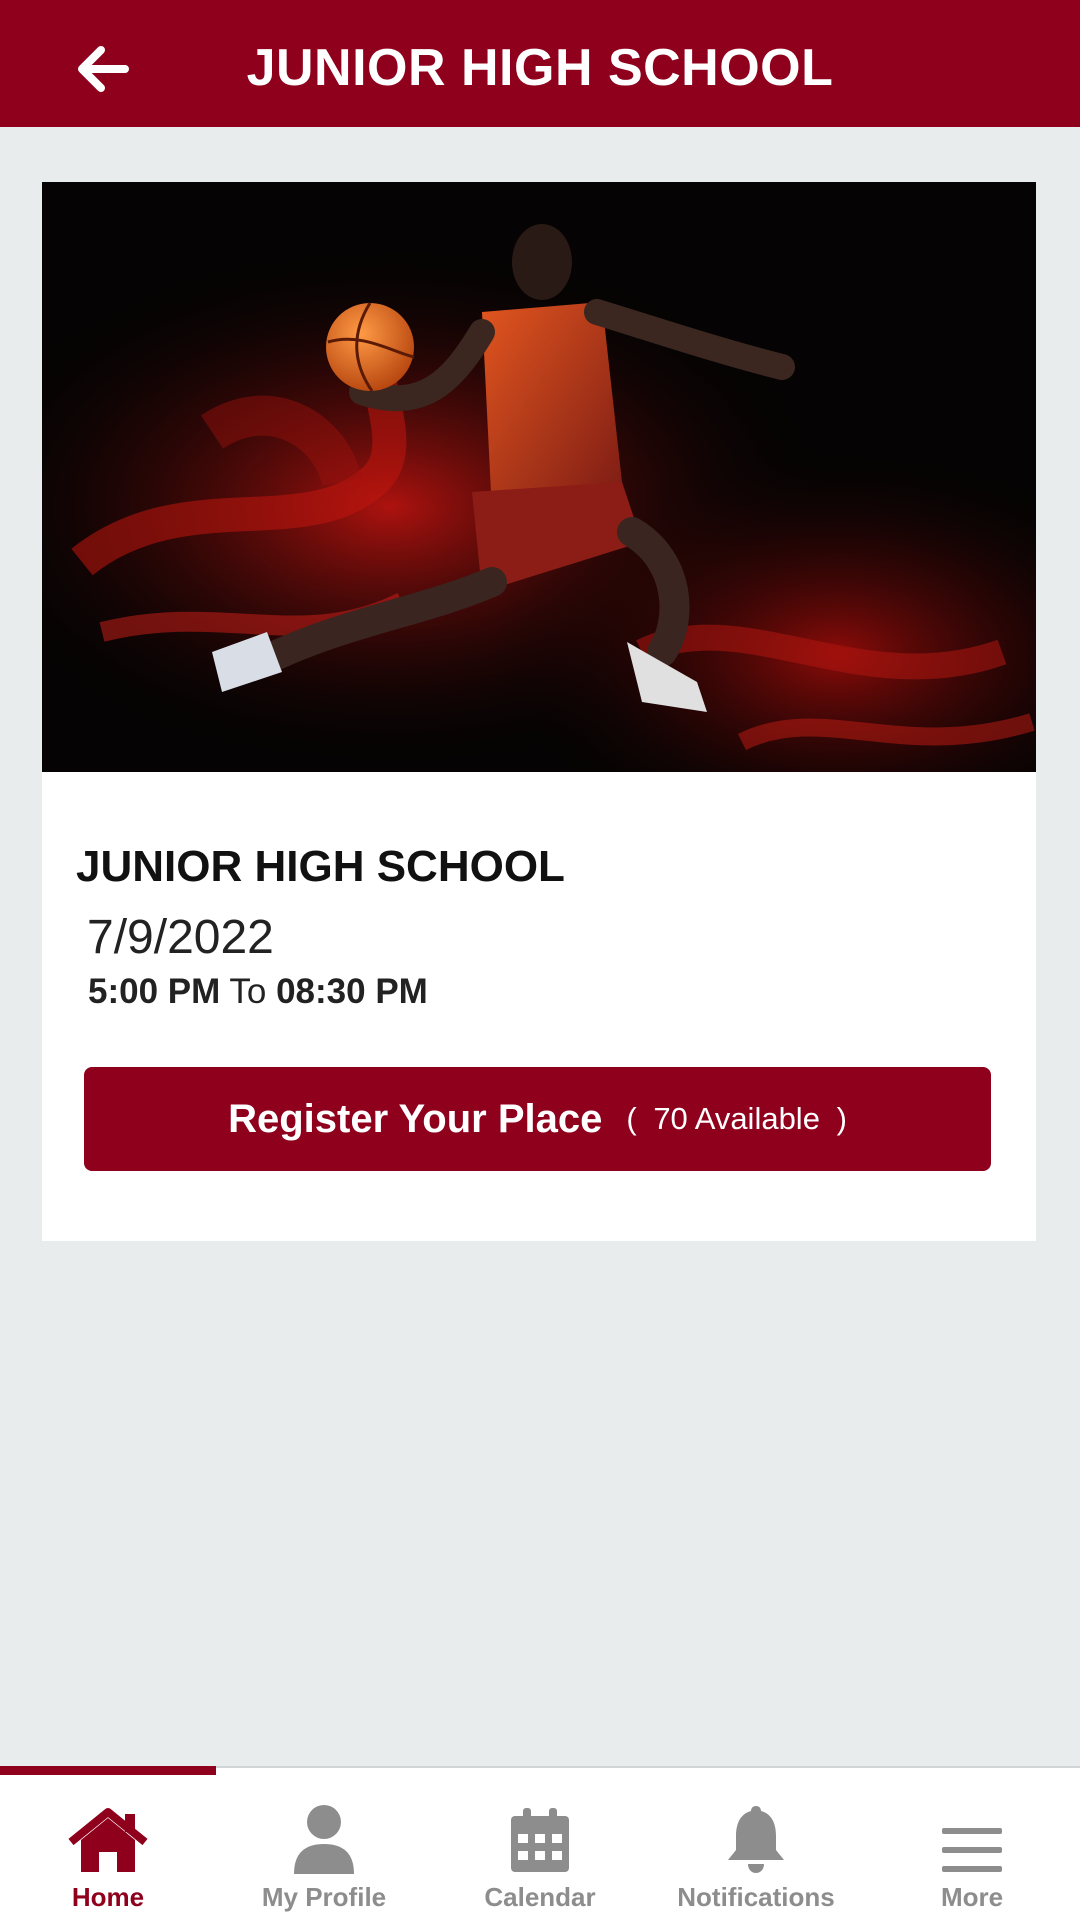  I want to click on event-title: JUNIOR HIGH SCHOOL, so click(320, 866).